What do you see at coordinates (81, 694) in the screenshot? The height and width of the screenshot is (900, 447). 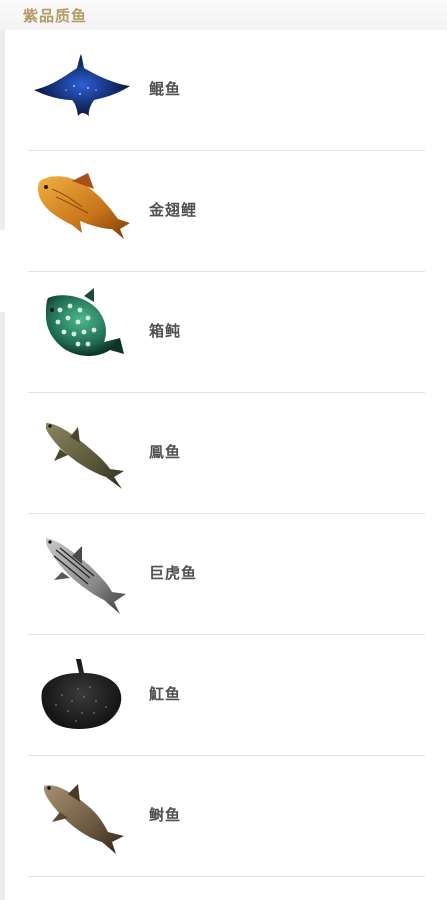 I see `stingray-icon` at bounding box center [81, 694].